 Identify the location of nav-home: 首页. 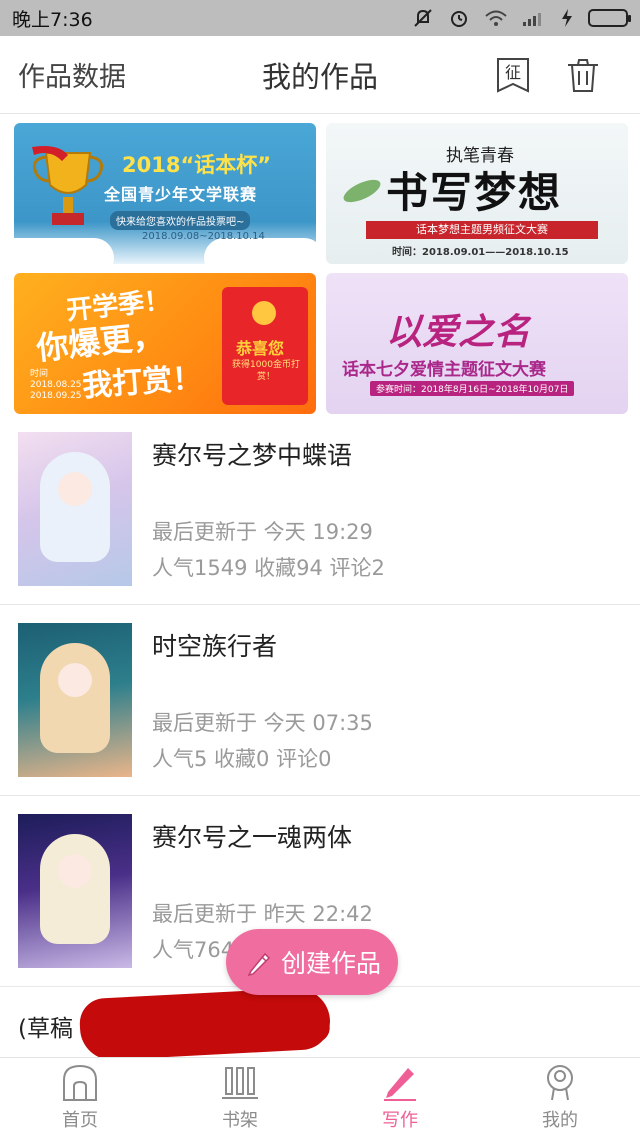
(80, 1098).